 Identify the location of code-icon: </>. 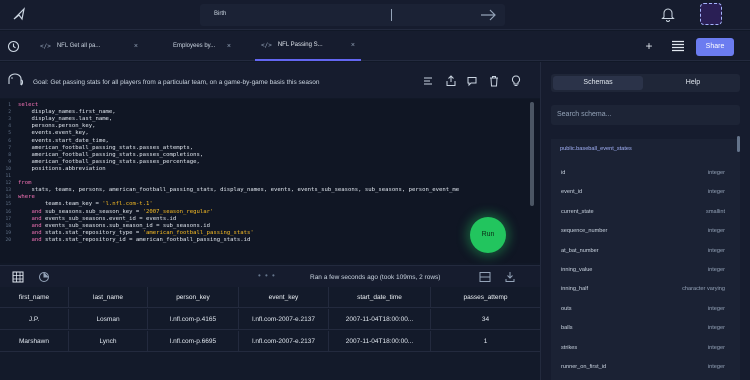
(45, 46).